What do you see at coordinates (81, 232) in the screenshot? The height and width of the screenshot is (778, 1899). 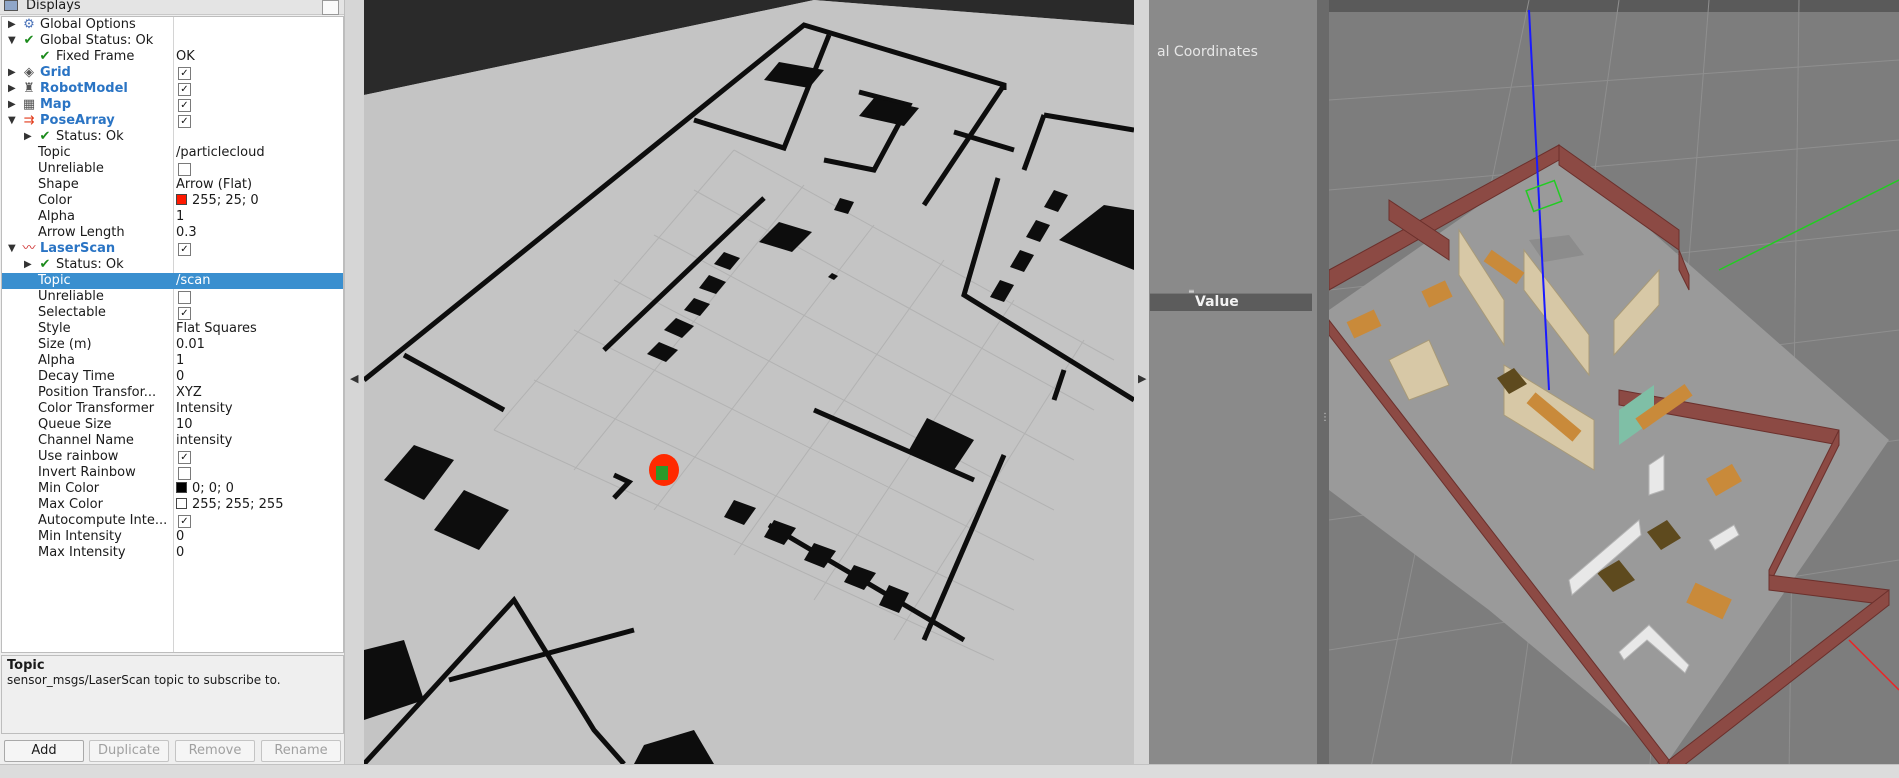 I see `tree-row-label: Arrow Length` at bounding box center [81, 232].